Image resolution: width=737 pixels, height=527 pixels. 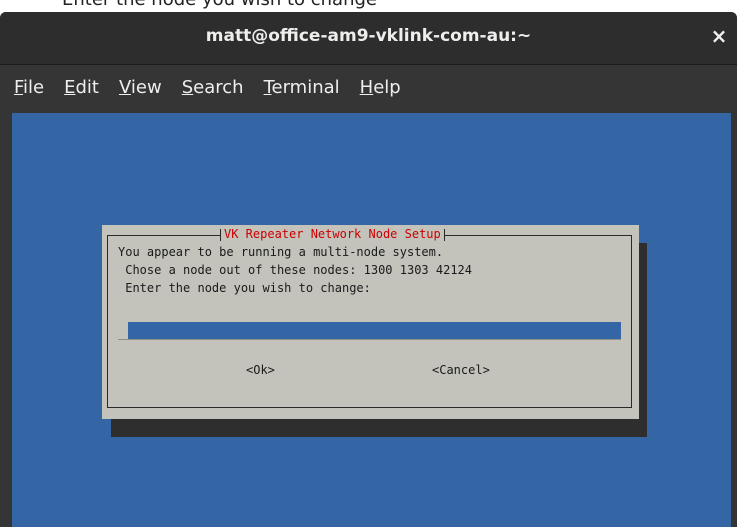 I want to click on menu-help: Help, so click(x=380, y=87).